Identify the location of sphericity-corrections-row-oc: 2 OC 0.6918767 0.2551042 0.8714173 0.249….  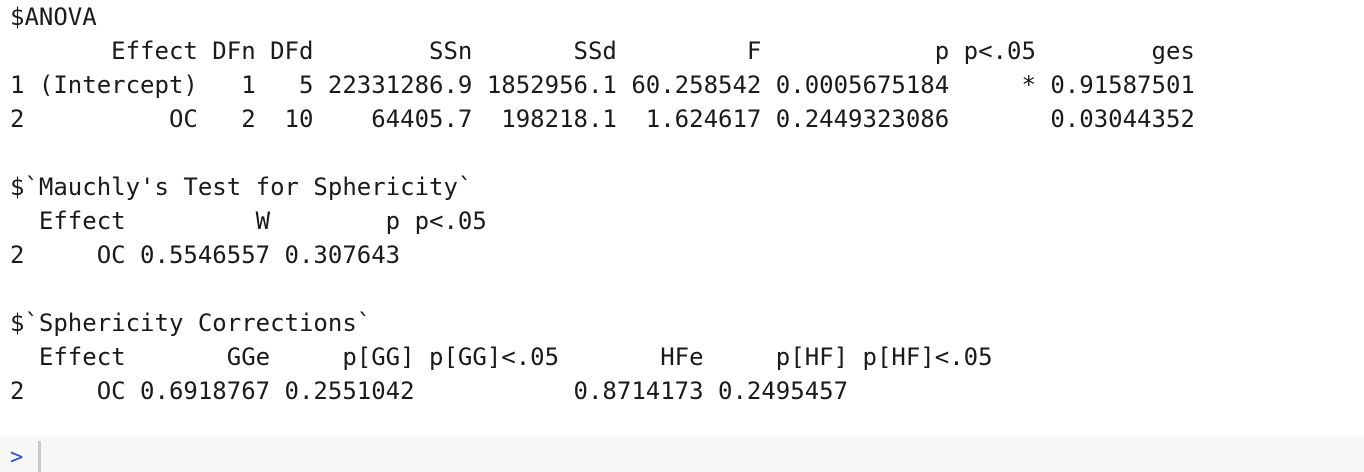
(429, 391).